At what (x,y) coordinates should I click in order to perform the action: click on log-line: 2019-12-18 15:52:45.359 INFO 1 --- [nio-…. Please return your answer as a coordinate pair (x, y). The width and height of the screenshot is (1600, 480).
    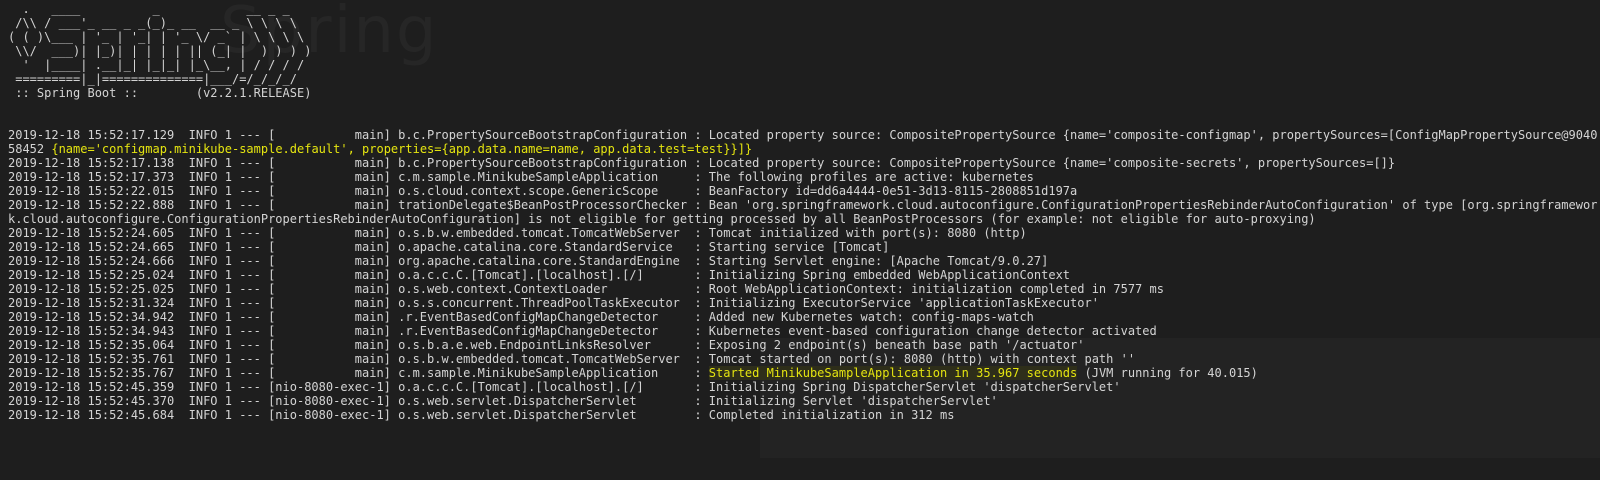
    Looking at the image, I should click on (564, 387).